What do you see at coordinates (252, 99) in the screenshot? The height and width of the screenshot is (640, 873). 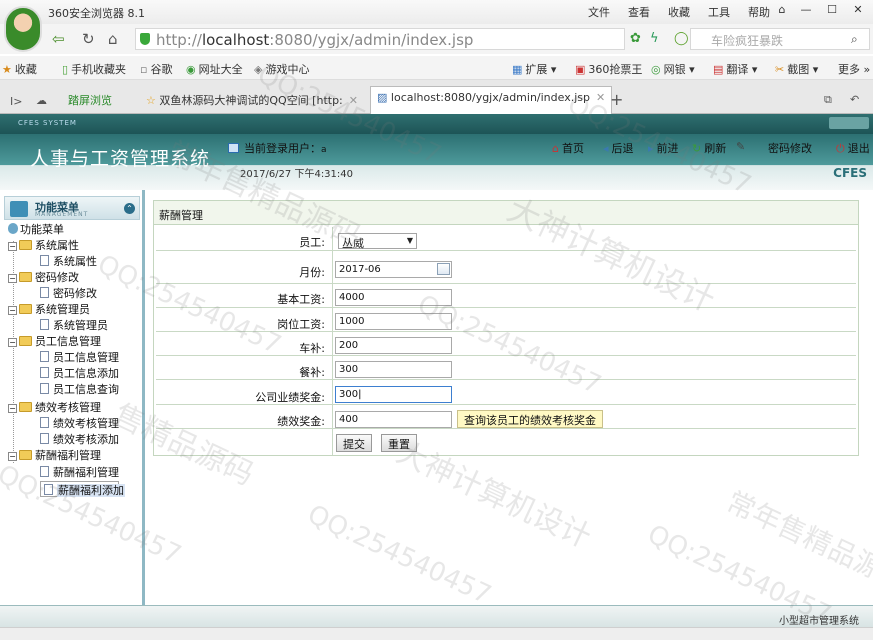 I see `tab-qq-space: ☆ 双鱼林源码大神调试的QQ空间 [http: ✕` at bounding box center [252, 99].